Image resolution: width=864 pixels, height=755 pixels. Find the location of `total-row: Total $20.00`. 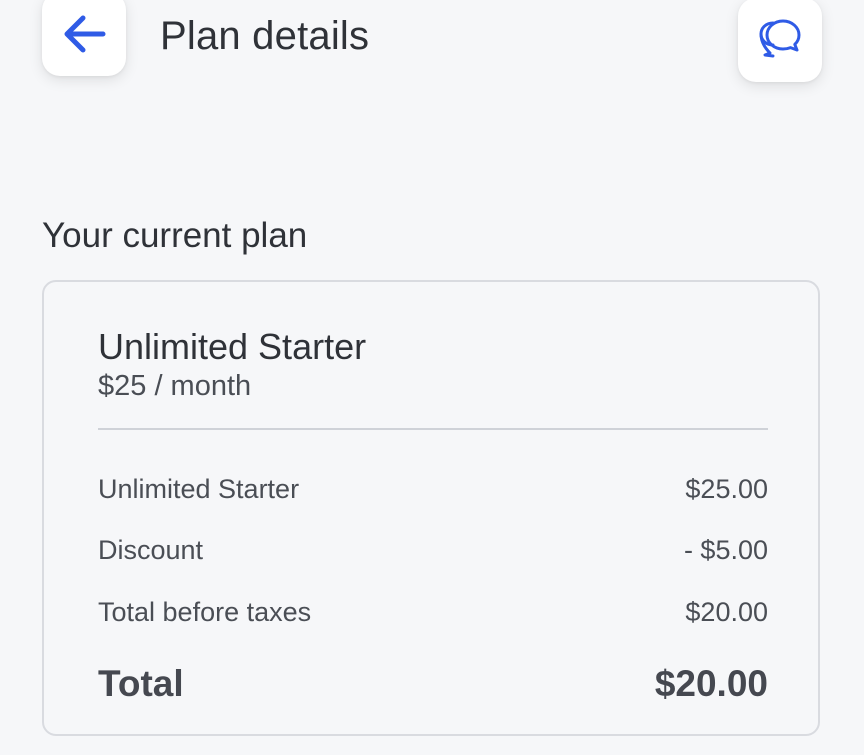

total-row: Total $20.00 is located at coordinates (433, 684).